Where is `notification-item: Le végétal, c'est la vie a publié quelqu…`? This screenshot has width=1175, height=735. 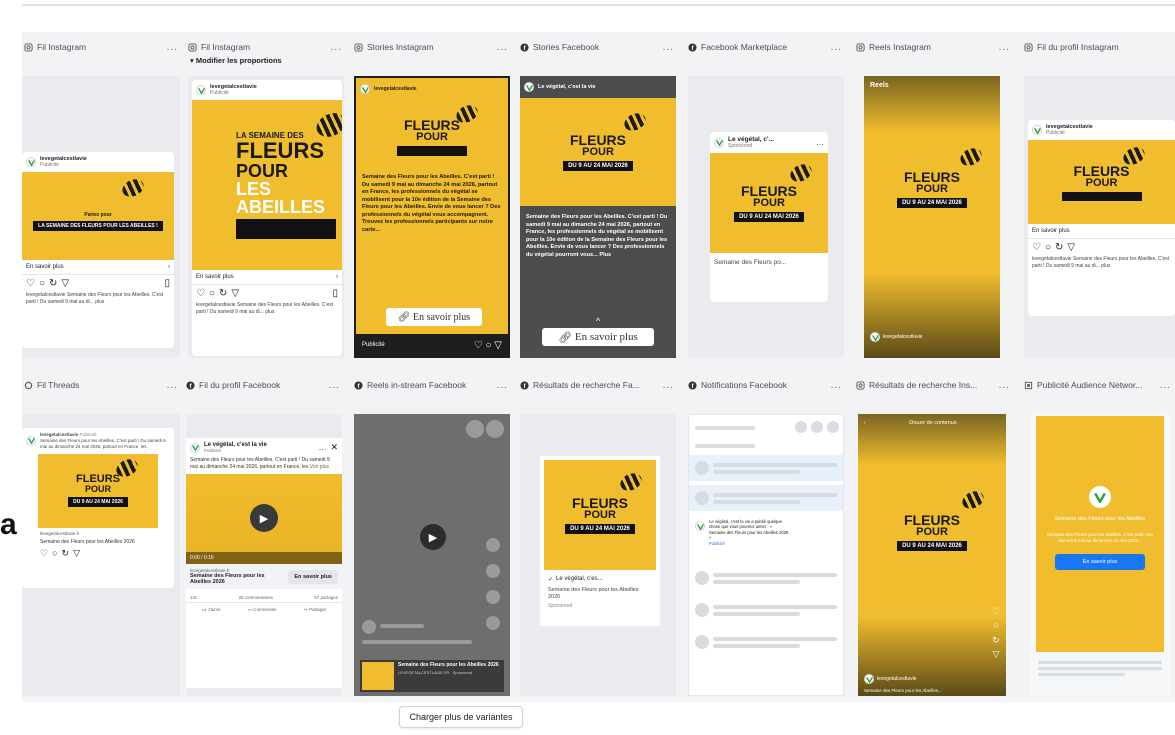
notification-item: Le végétal, c'est la vie a publié quelqu… is located at coordinates (766, 532).